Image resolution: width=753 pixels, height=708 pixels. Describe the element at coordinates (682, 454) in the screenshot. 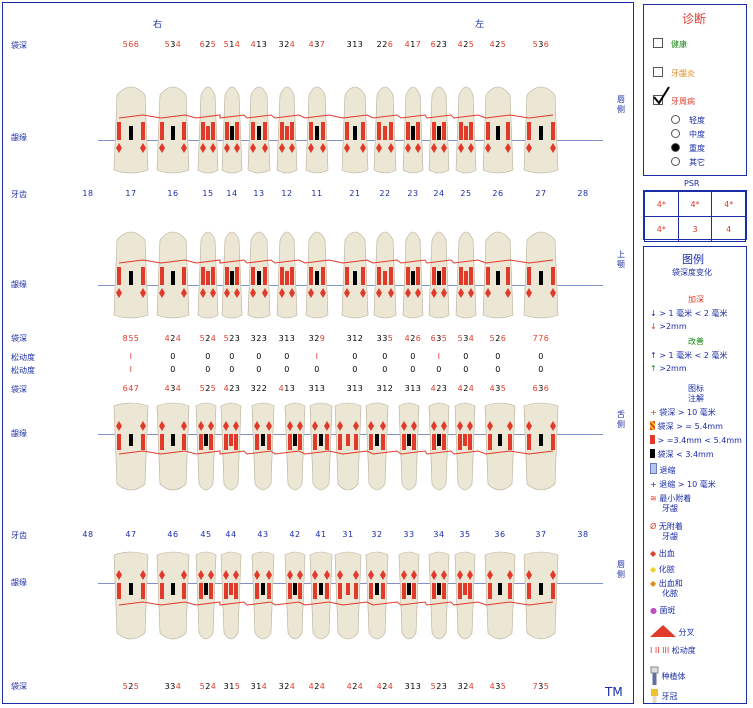

I see `legend-pd-lt34: 袋深 < 3.4mm` at that location.